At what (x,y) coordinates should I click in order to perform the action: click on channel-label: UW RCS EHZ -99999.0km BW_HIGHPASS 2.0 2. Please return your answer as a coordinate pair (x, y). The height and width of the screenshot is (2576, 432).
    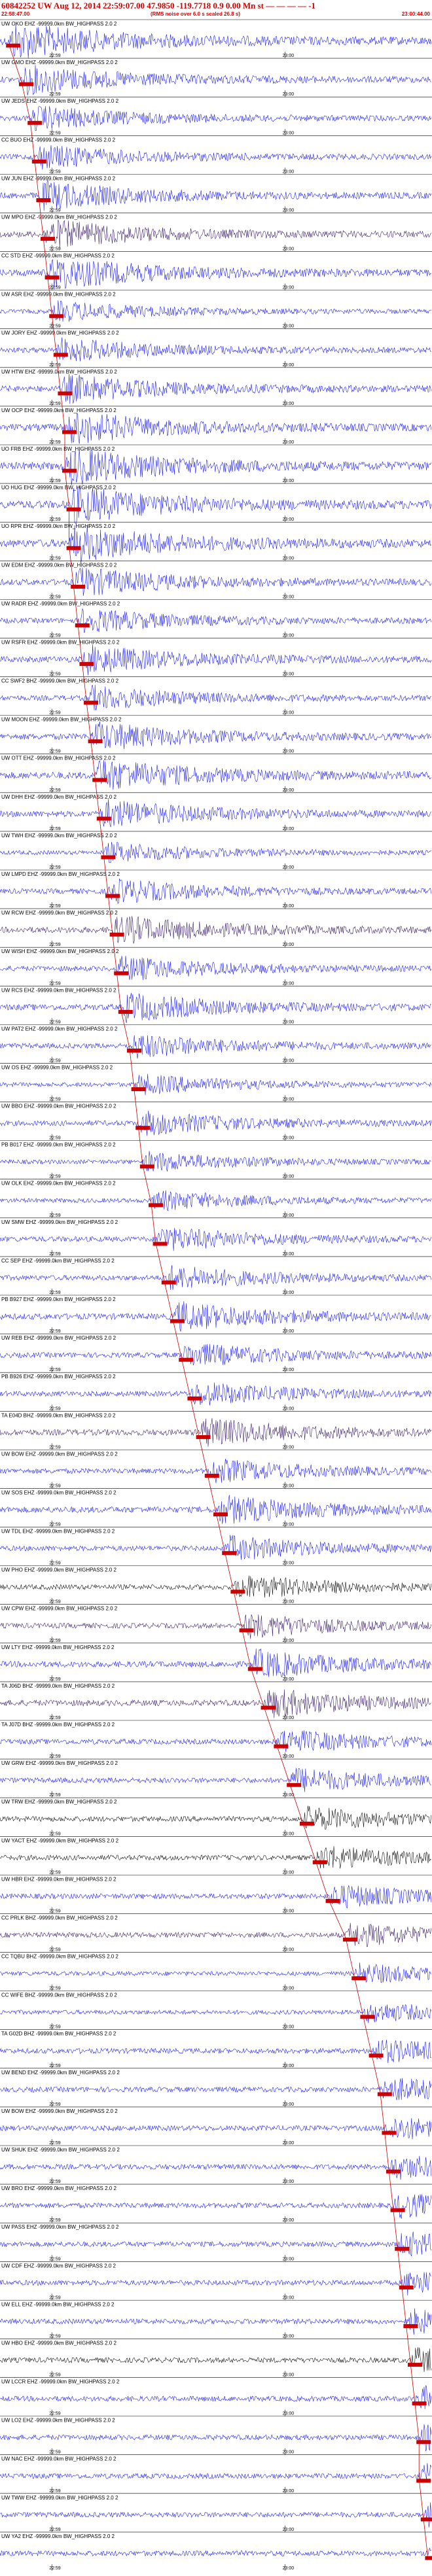
    Looking at the image, I should click on (59, 990).